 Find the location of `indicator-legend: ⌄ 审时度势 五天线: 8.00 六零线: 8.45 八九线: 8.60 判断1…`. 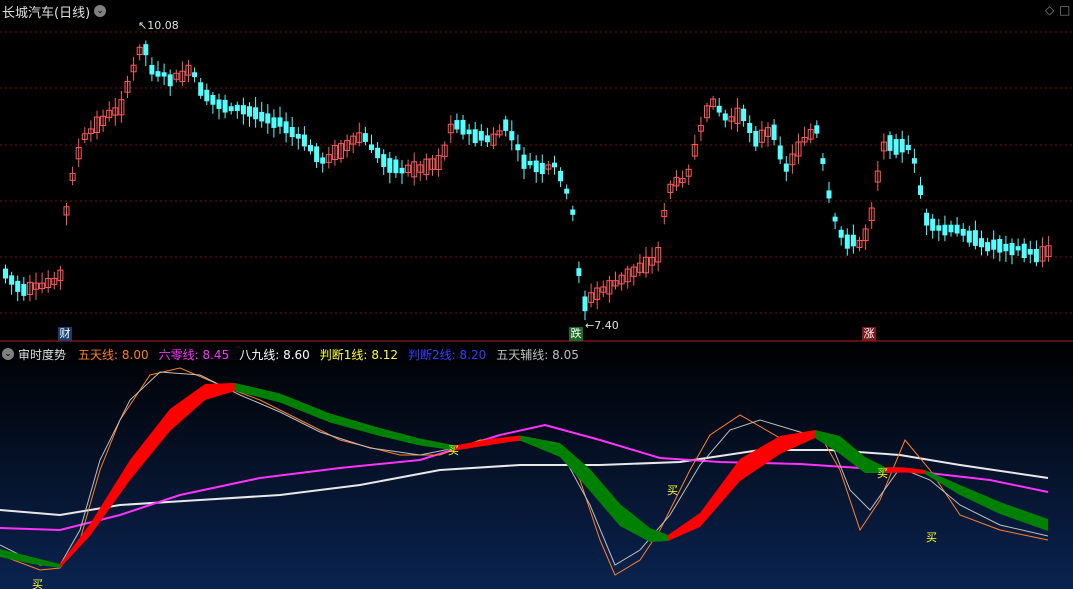

indicator-legend: ⌄ 审时度势 五天线: 8.00 六零线: 8.45 八九线: 8.60 判断1… is located at coordinates (289, 354).